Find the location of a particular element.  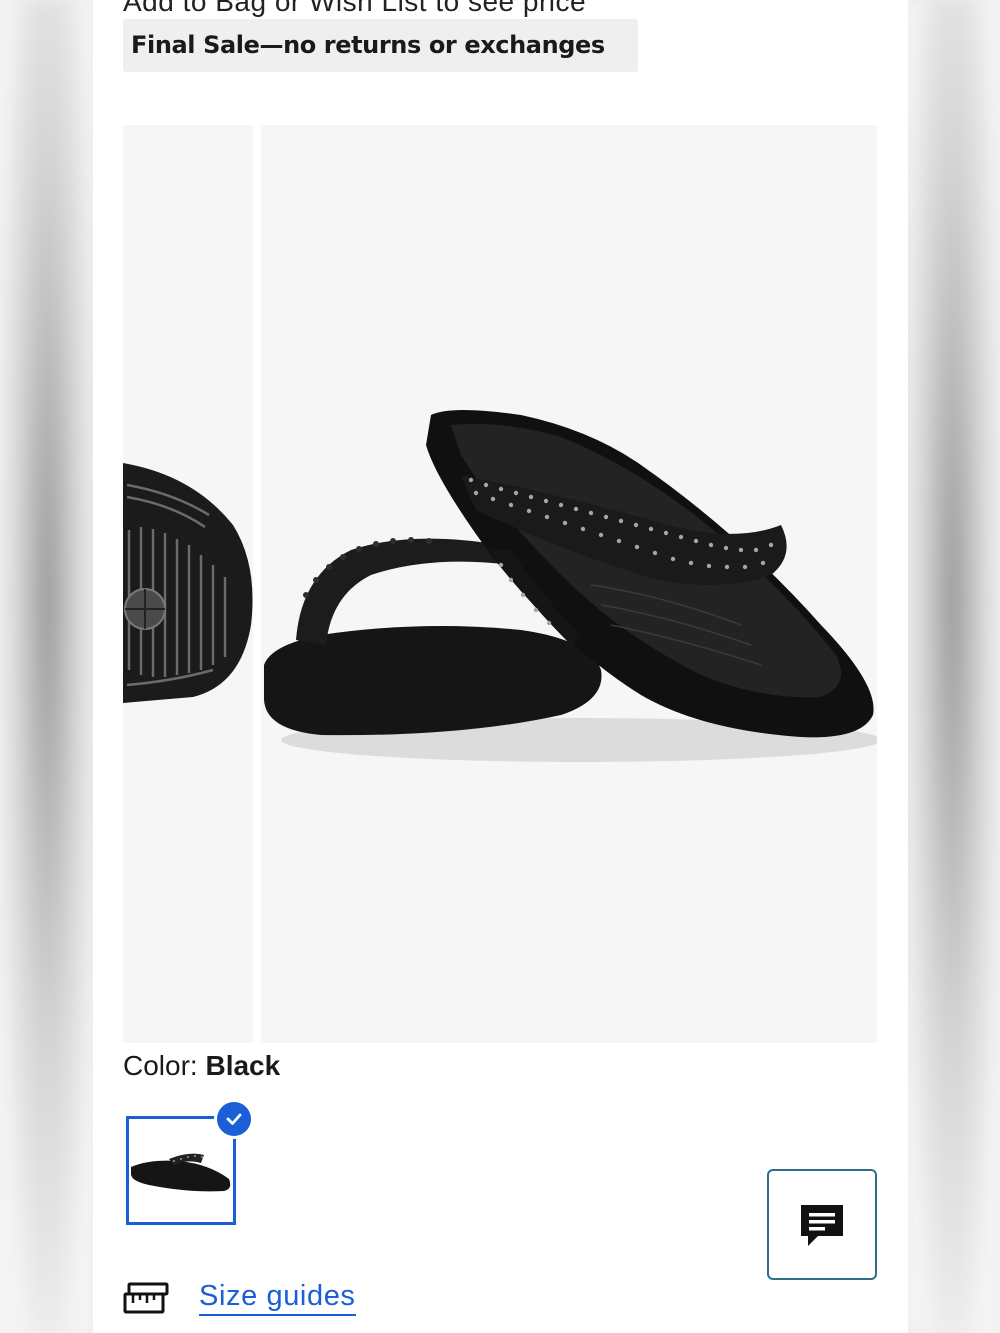

color-value: Black is located at coordinates (243, 1065).